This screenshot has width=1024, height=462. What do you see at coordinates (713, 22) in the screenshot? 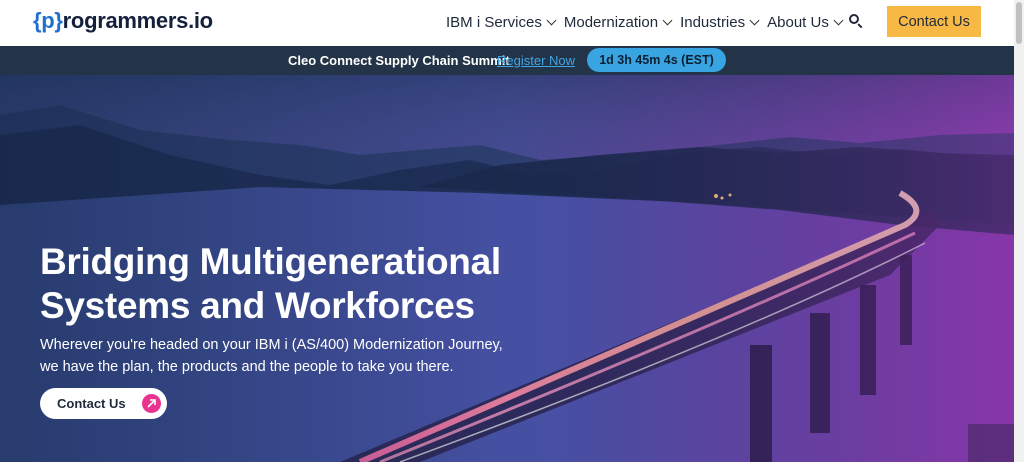
I see `nav-label: Industries` at bounding box center [713, 22].